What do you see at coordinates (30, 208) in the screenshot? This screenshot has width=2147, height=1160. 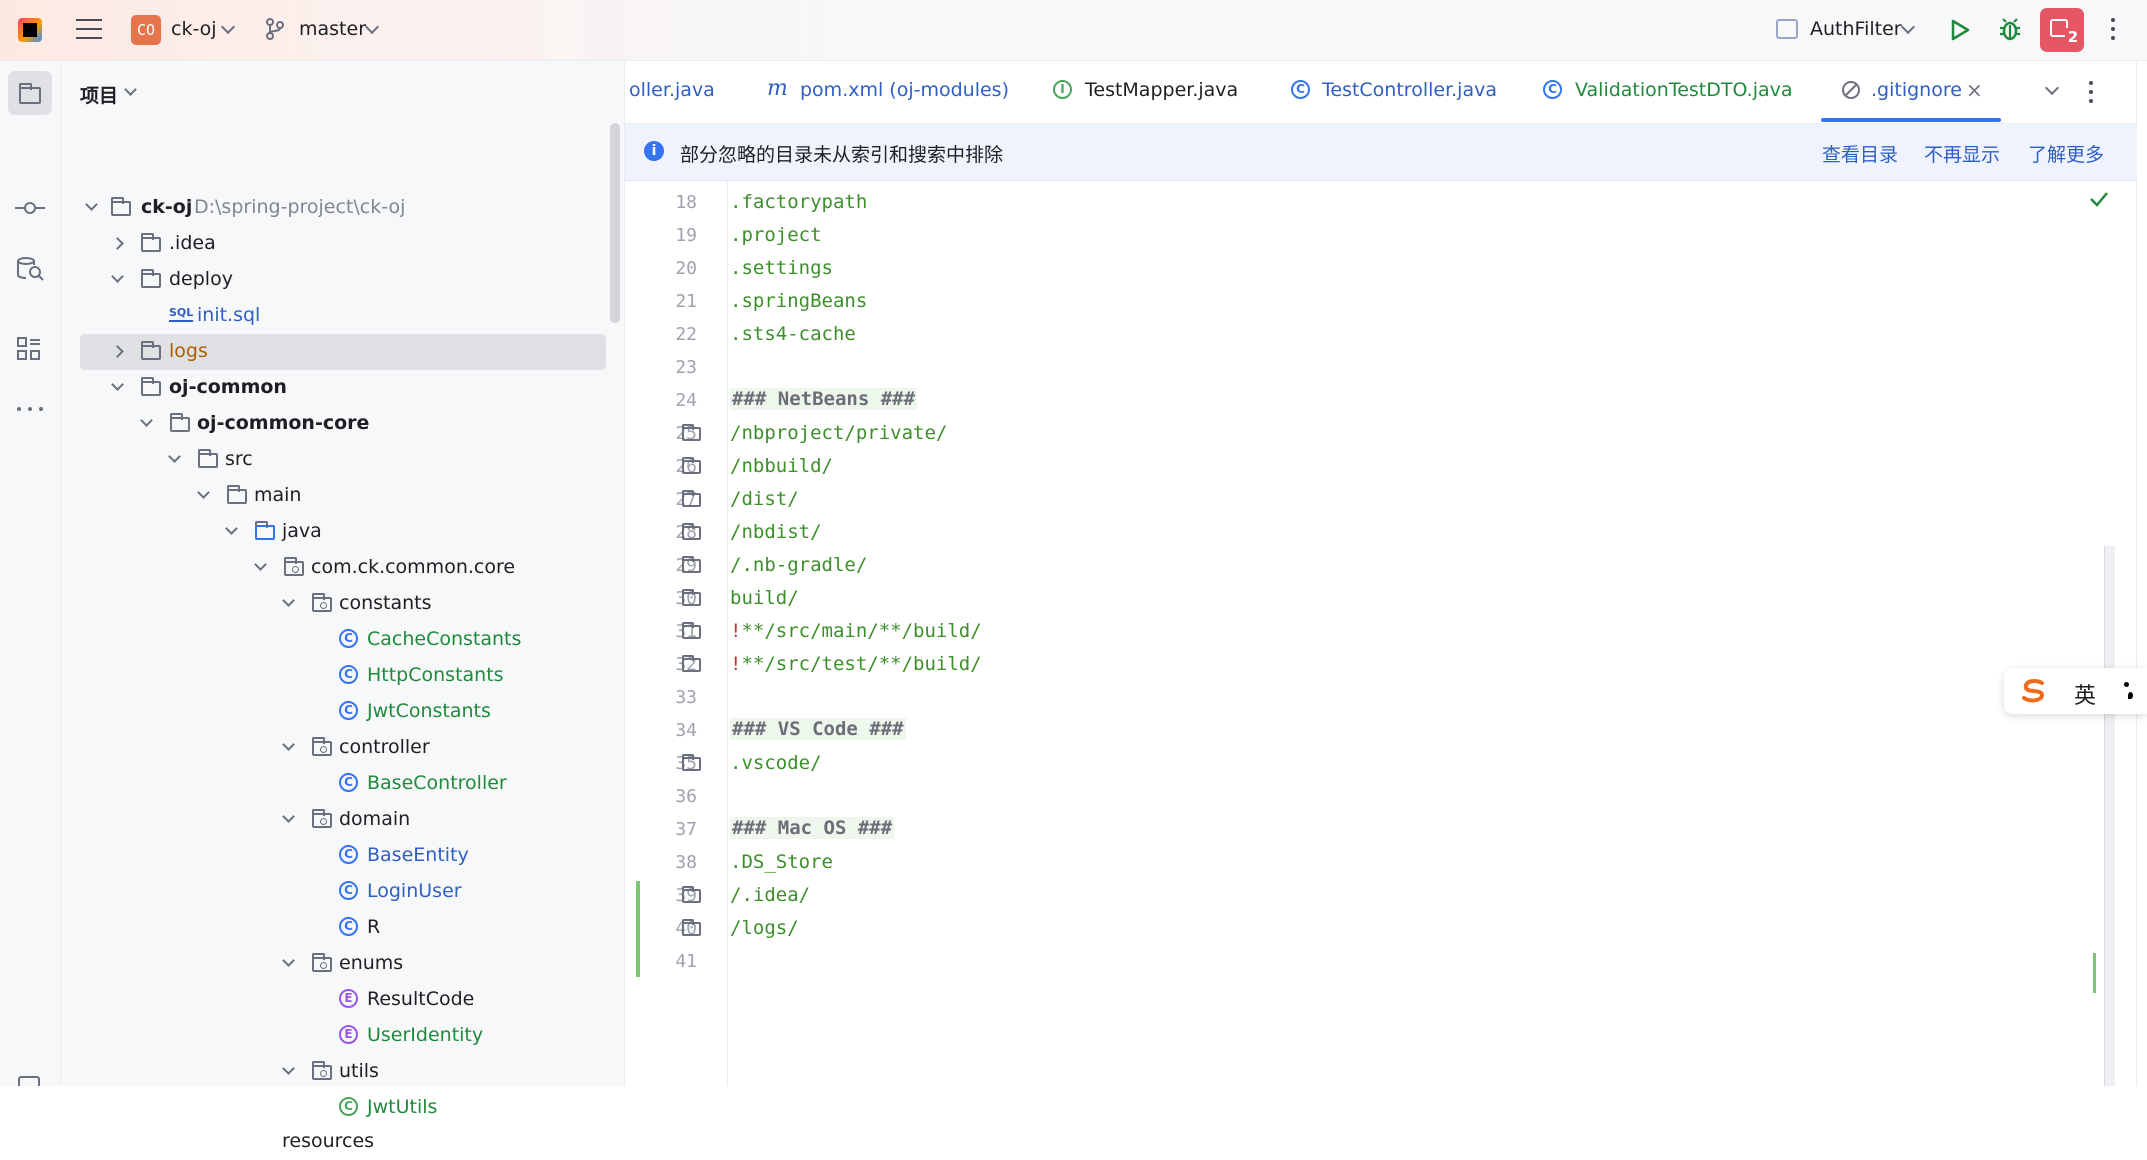 I see `commit-icon` at bounding box center [30, 208].